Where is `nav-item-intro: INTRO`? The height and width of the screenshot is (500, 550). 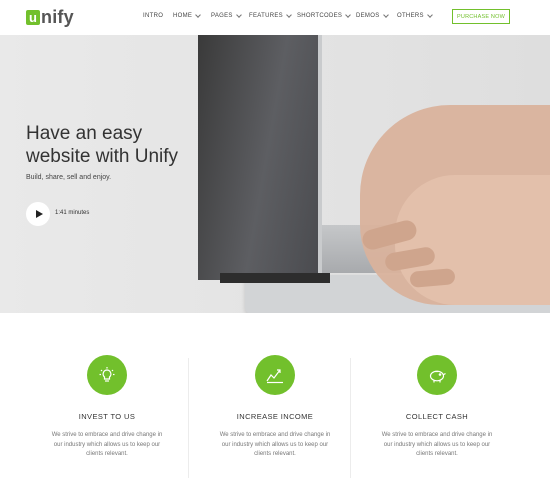 nav-item-intro: INTRO is located at coordinates (153, 16).